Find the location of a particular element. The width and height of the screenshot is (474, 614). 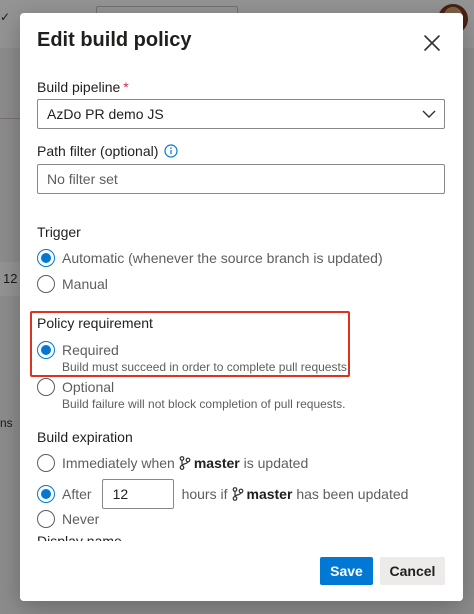

cancel-button: Cancel is located at coordinates (412, 571).